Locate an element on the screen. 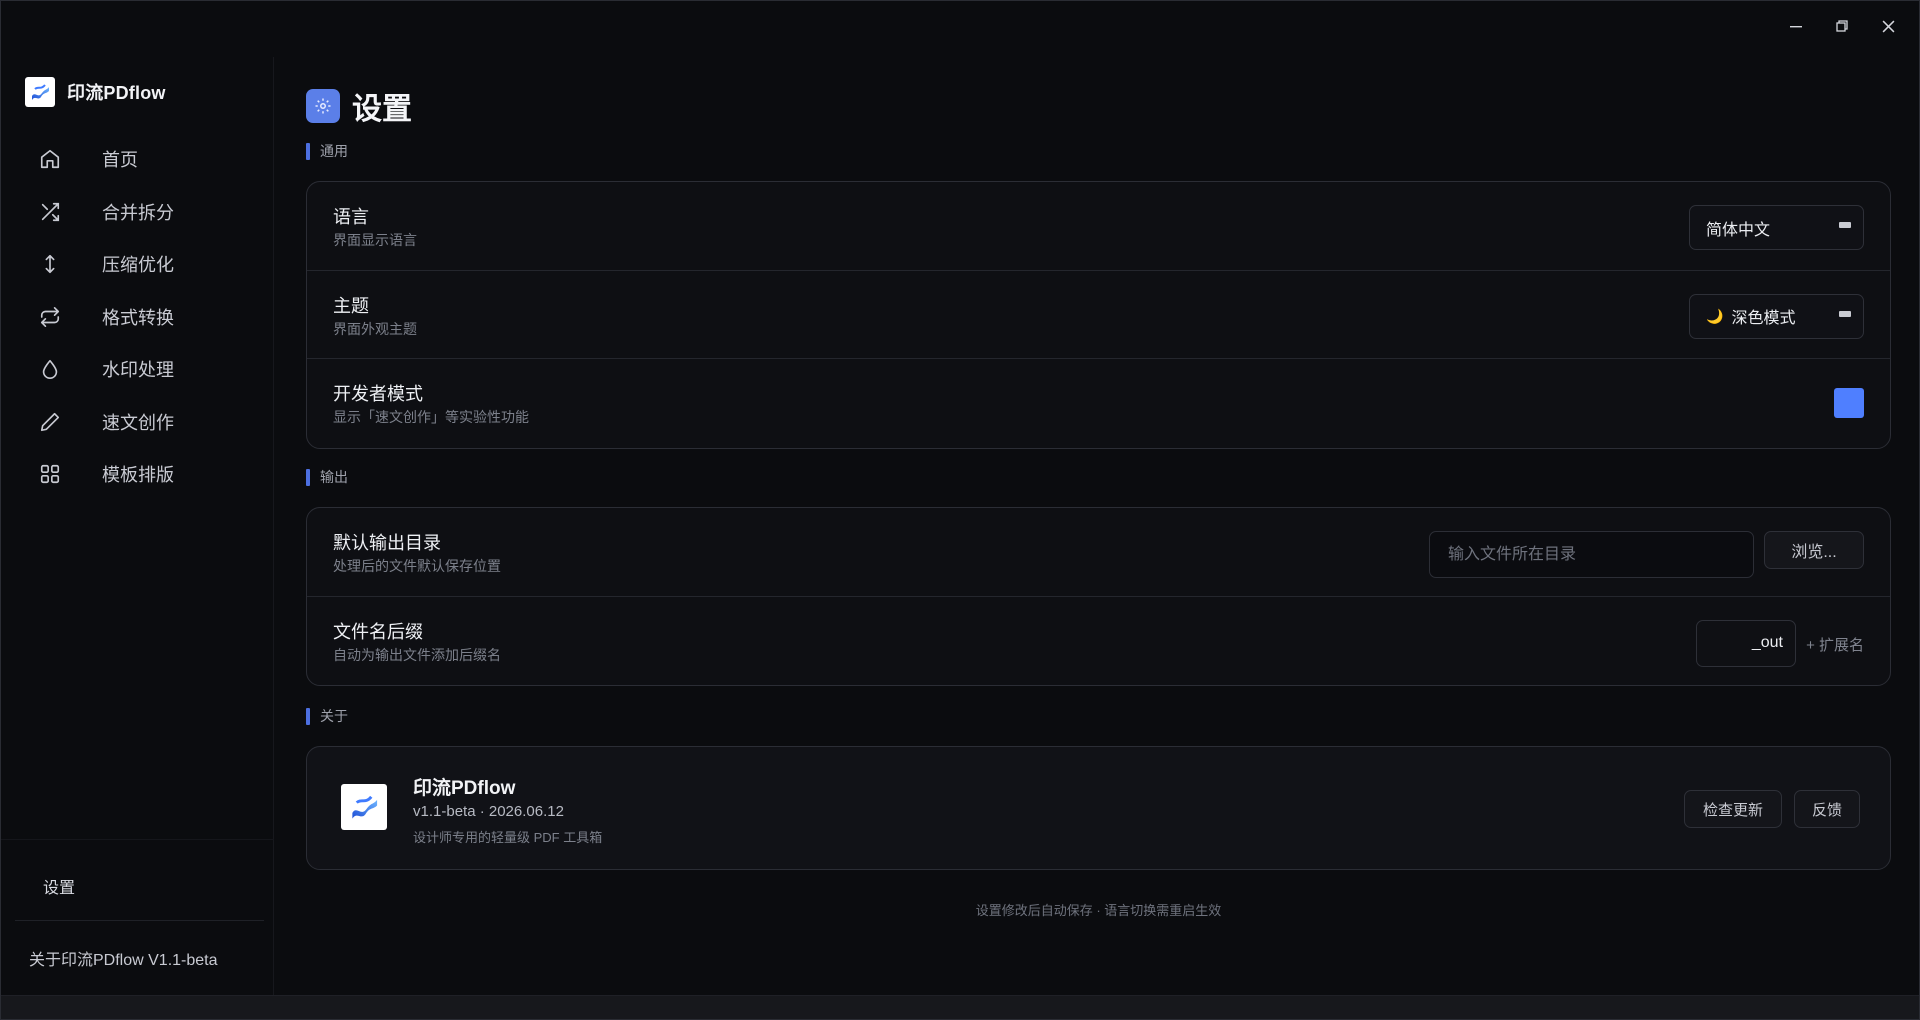 The height and width of the screenshot is (1020, 1920). divider is located at coordinates (139, 920).